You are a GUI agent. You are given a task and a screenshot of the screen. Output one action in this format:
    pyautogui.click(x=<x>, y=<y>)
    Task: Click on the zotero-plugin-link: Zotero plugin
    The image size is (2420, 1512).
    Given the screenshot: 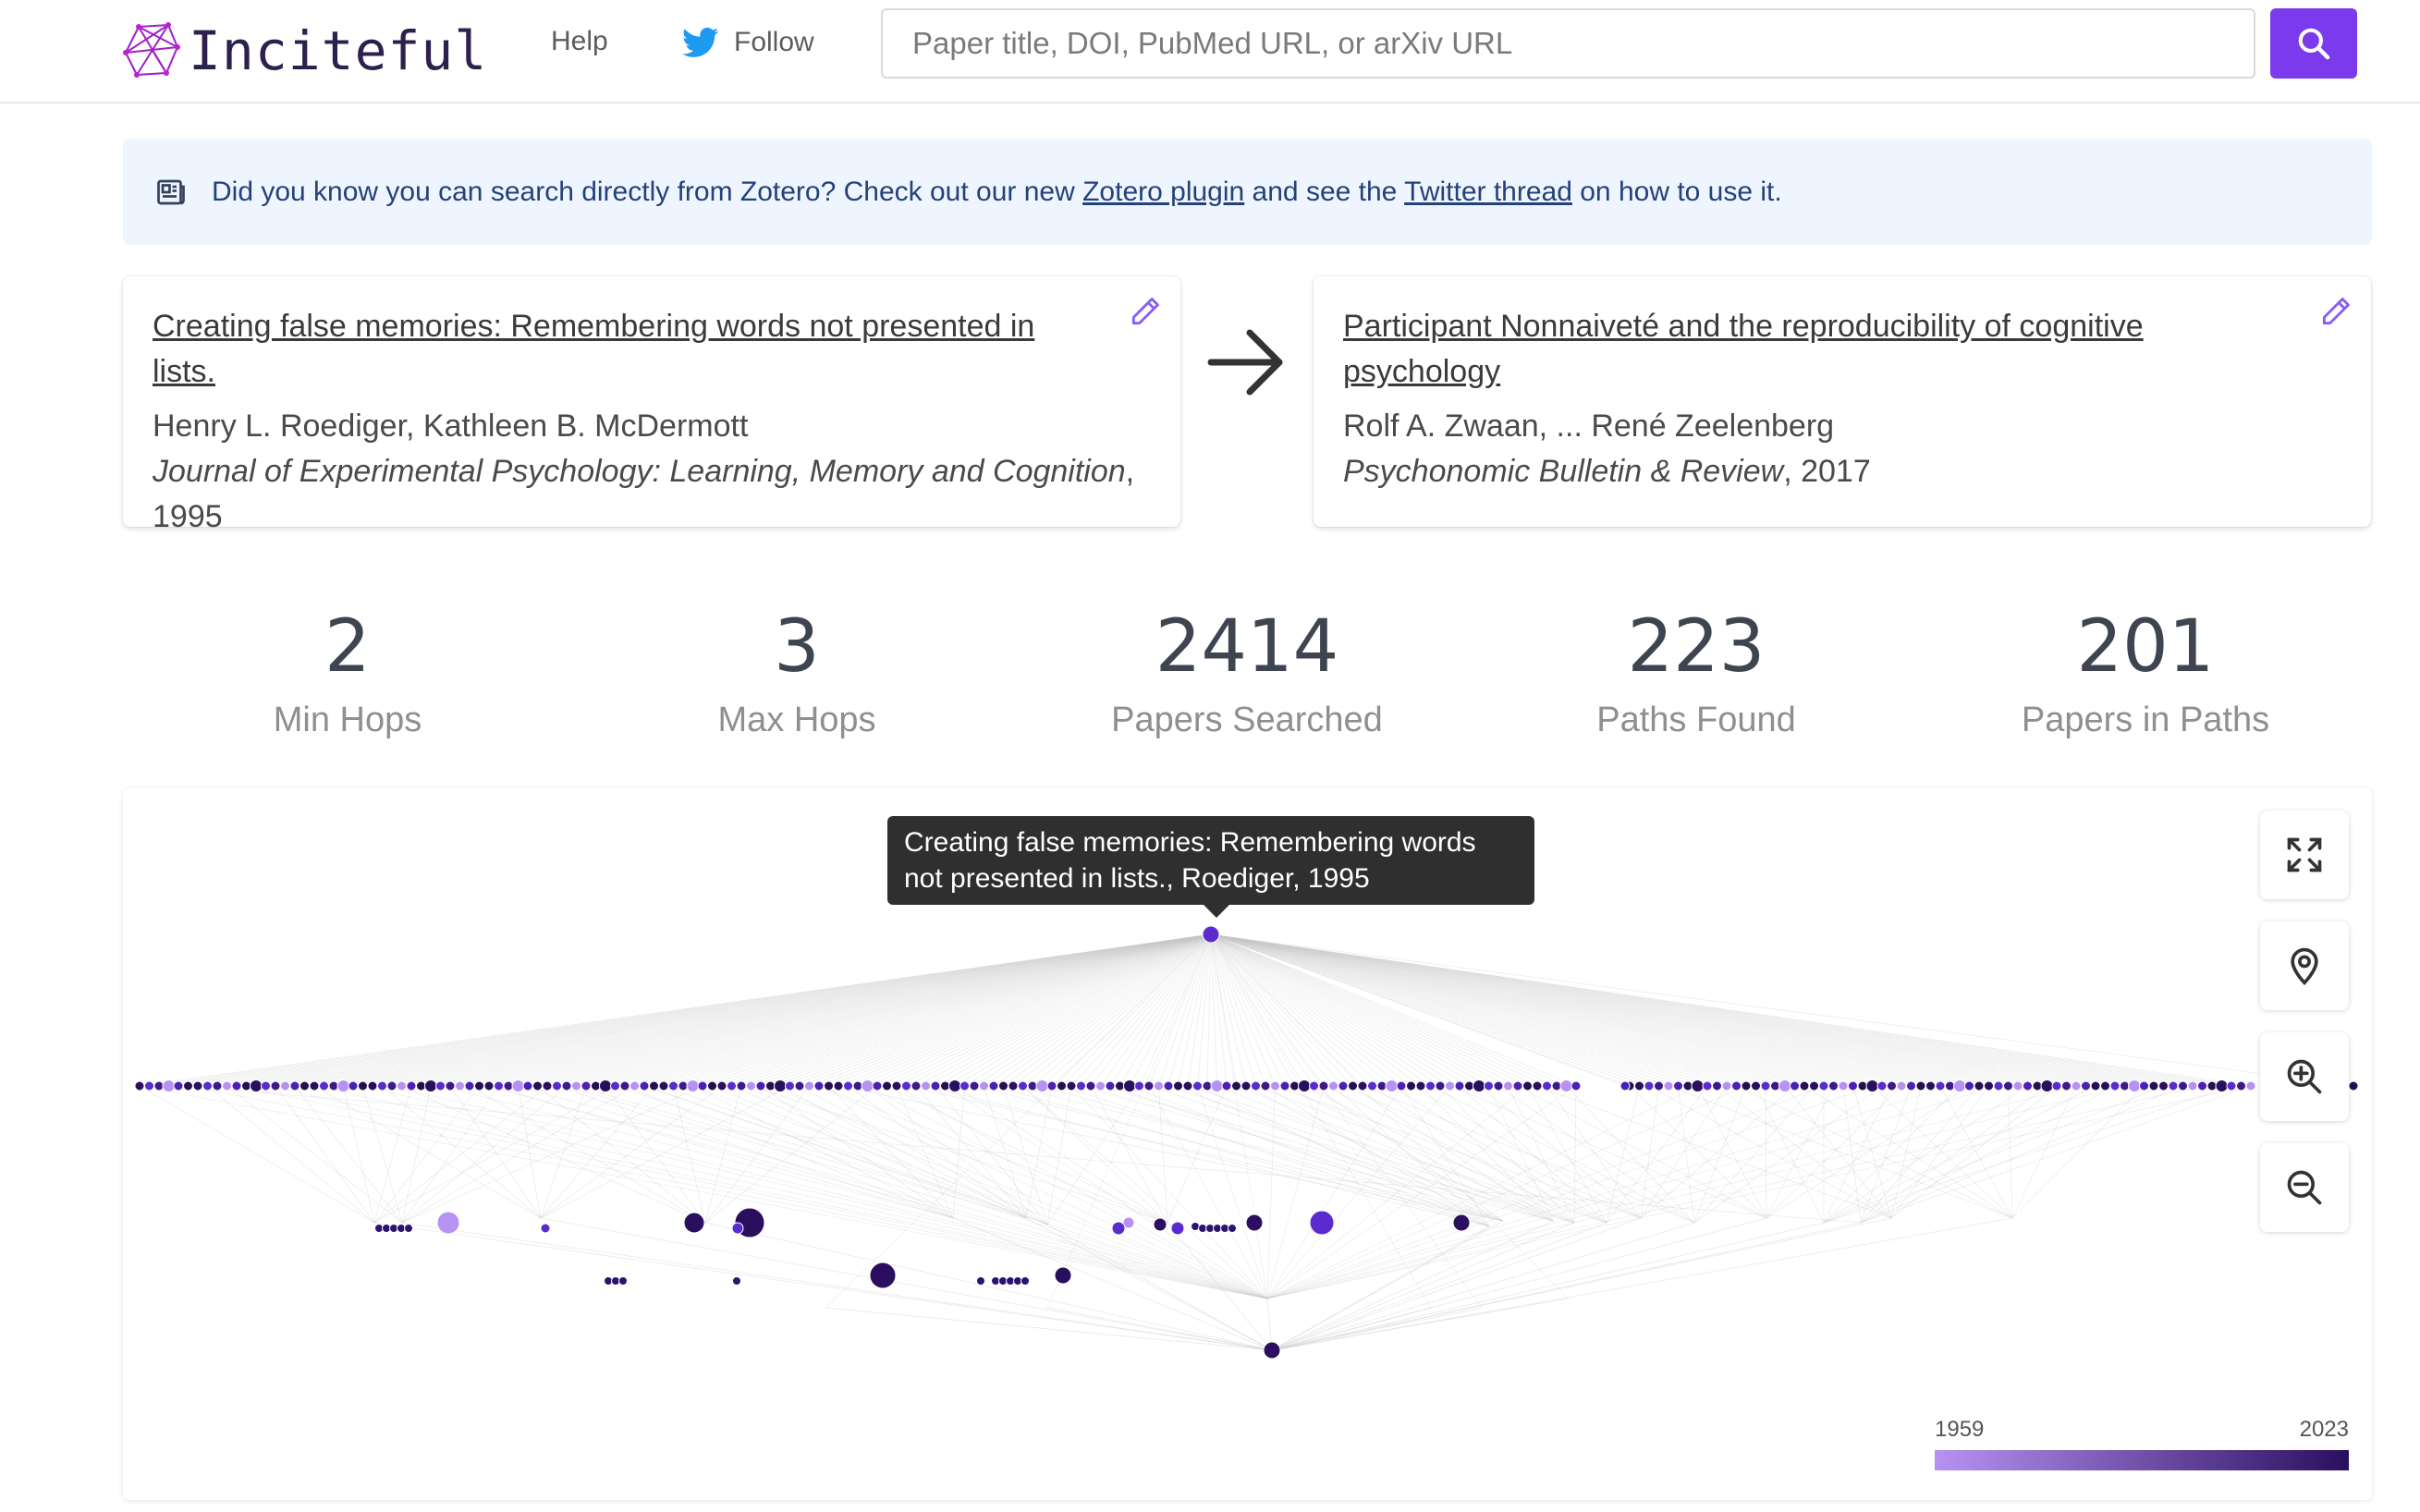 What is the action you would take?
    pyautogui.click(x=1163, y=192)
    